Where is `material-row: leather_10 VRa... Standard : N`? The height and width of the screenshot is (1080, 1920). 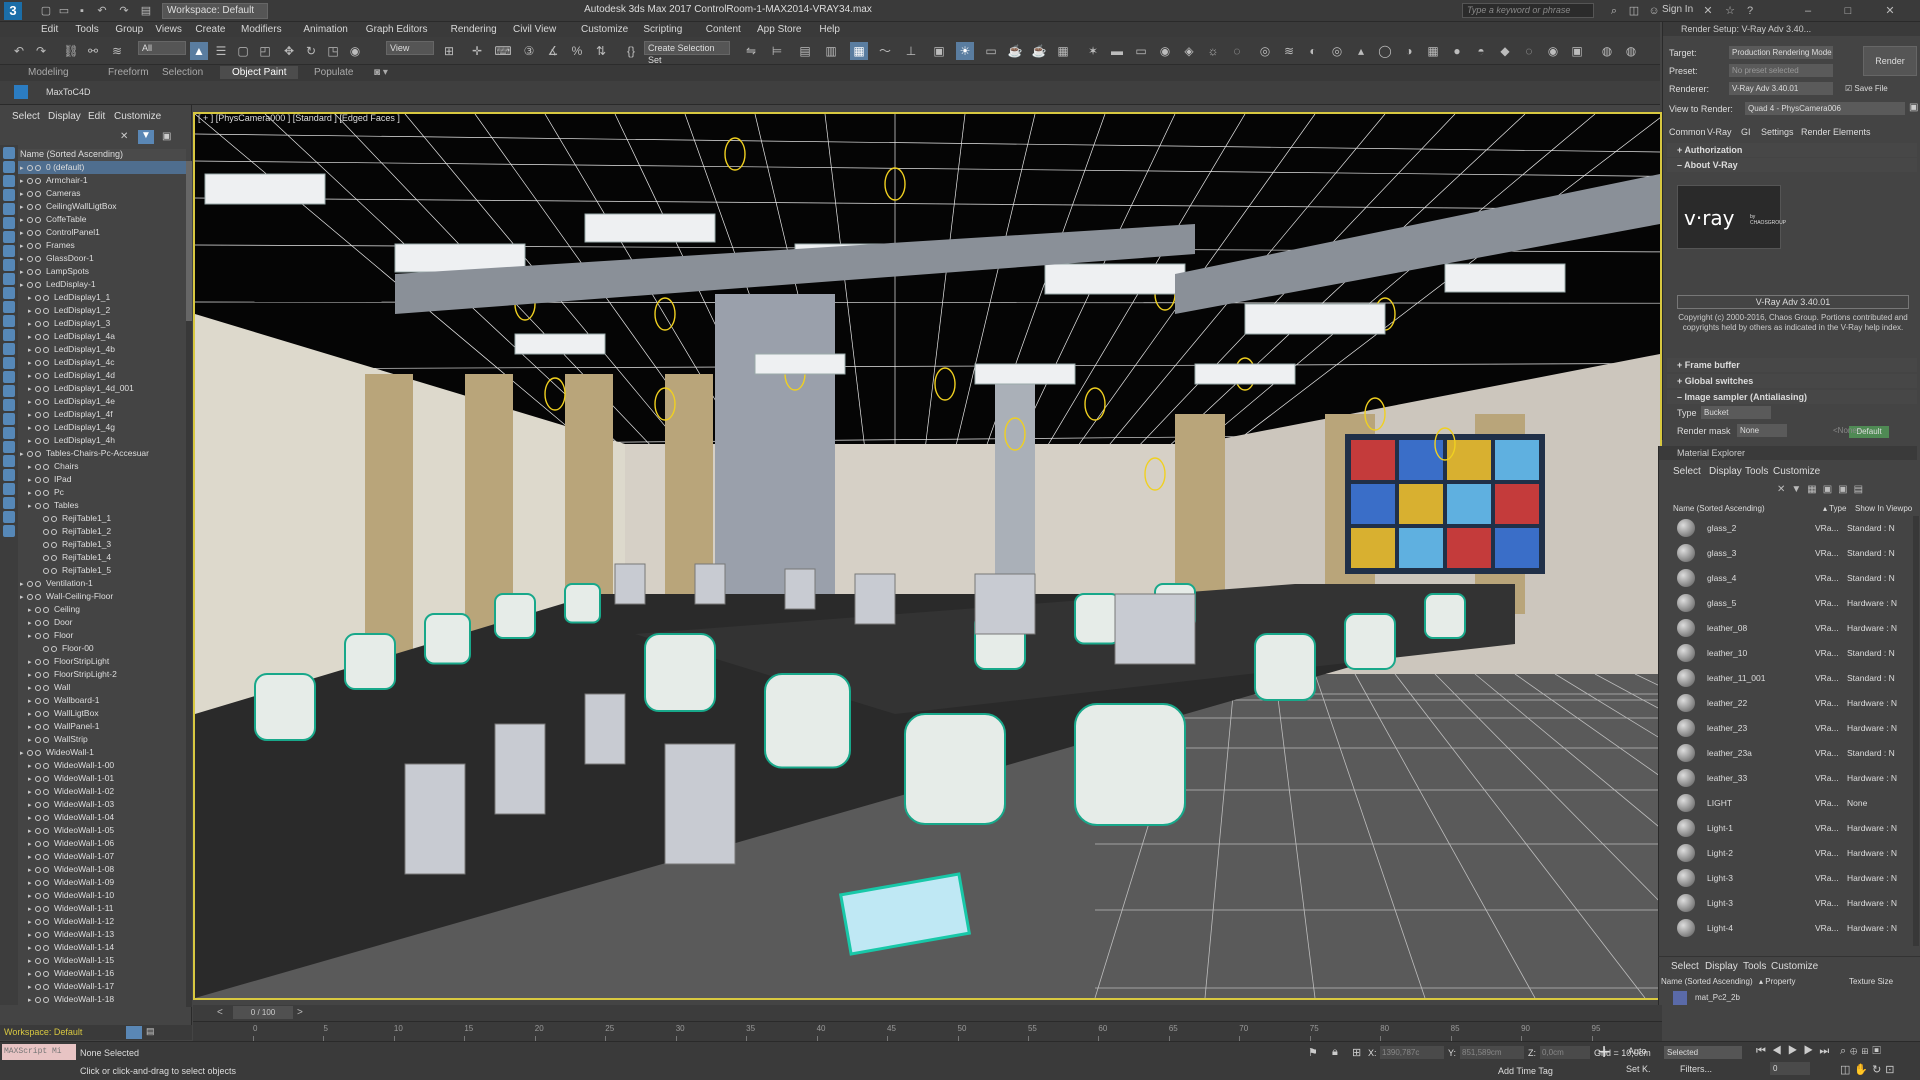
material-row: leather_10 VRa... Standard : N is located at coordinates (1795, 653).